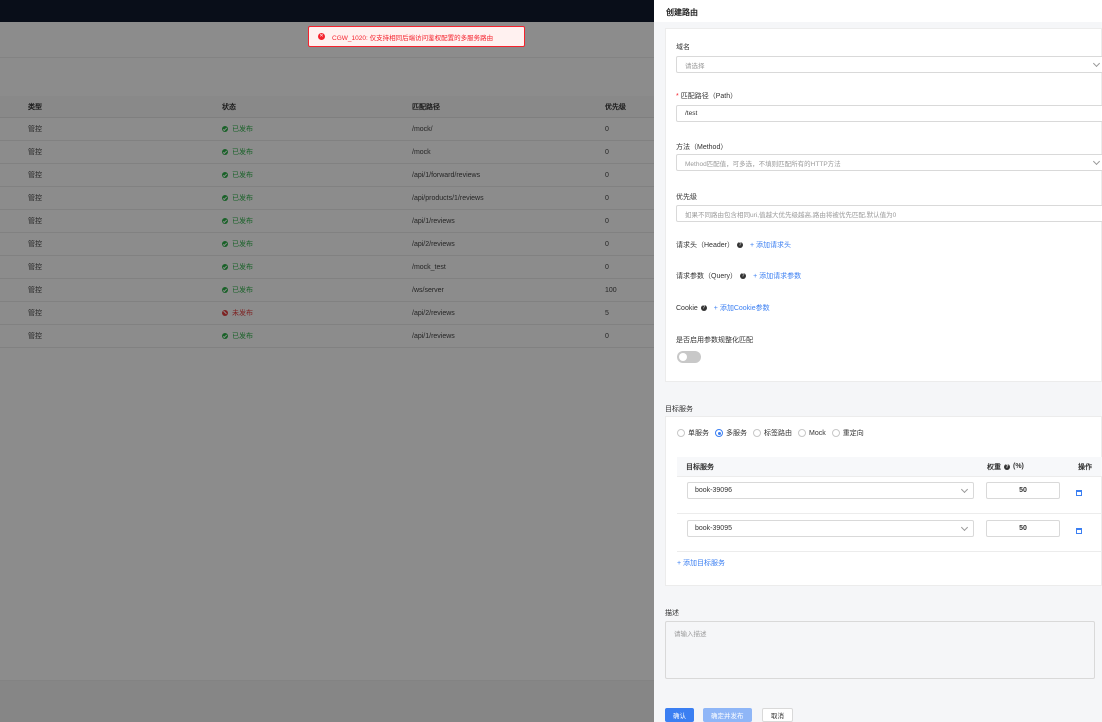  I want to click on radio-redirect: 重定向, so click(847, 433).